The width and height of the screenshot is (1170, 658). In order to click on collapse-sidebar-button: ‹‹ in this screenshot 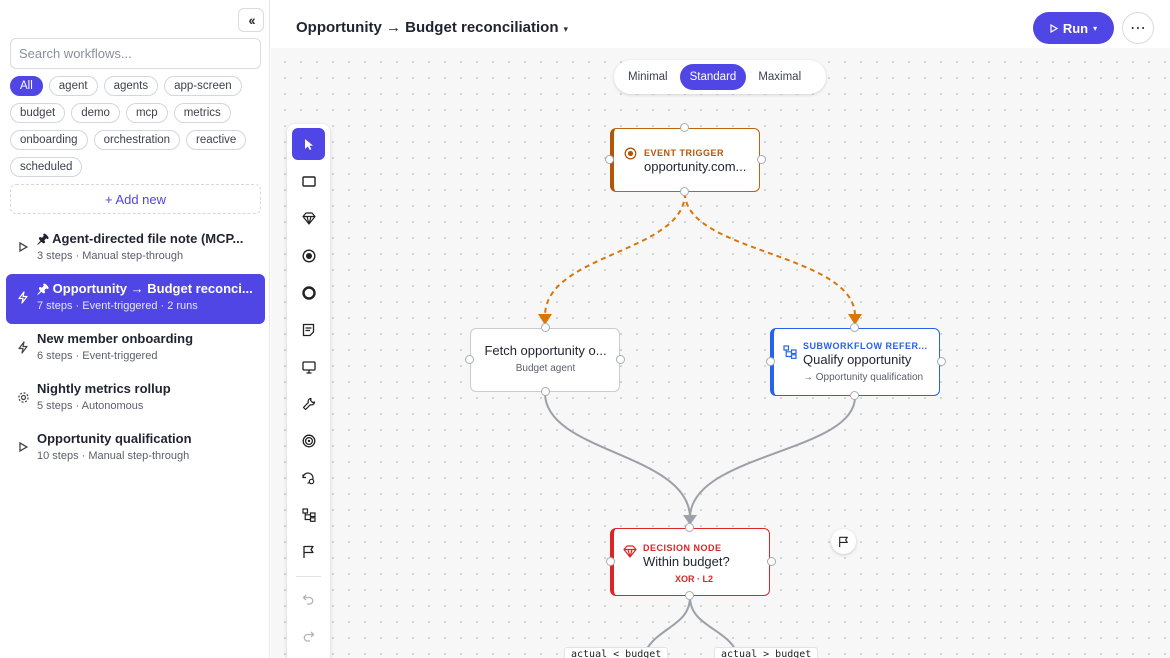, I will do `click(251, 20)`.